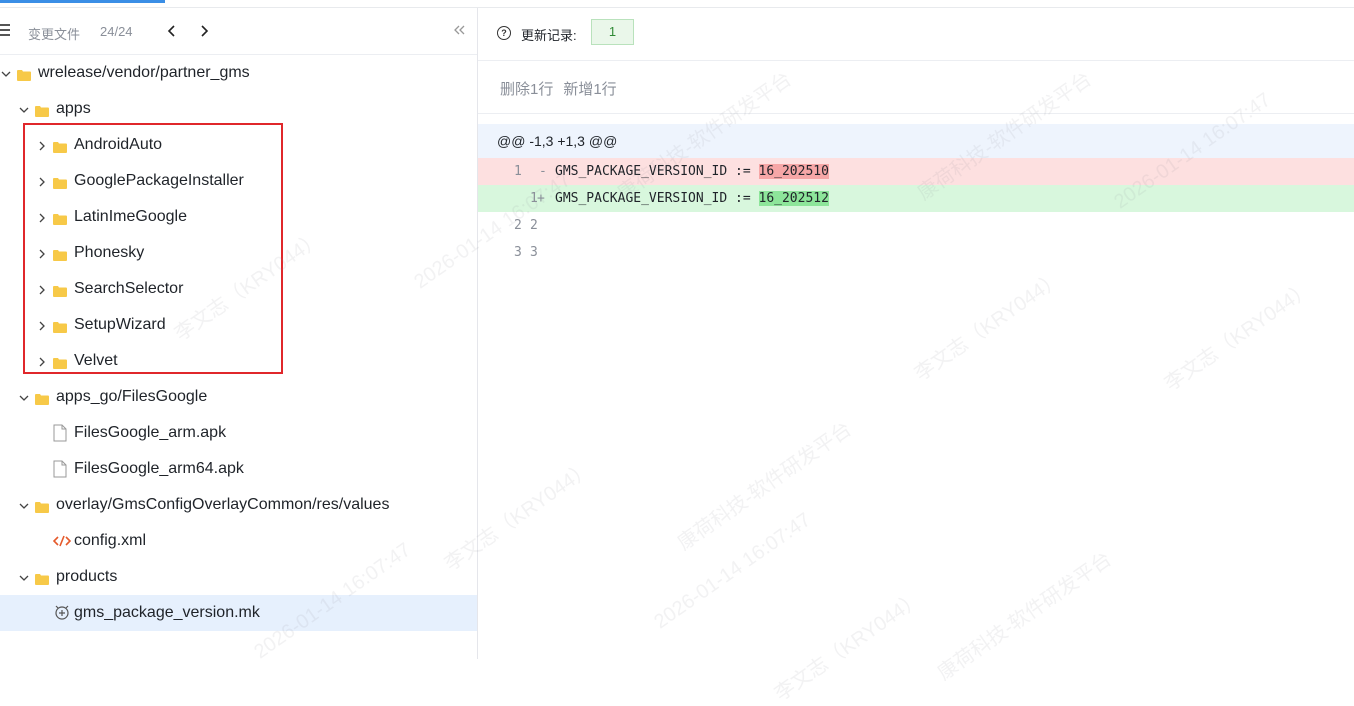  What do you see at coordinates (150, 432) in the screenshot?
I see `tree-item-label: FilesGoogle_arm.apk` at bounding box center [150, 432].